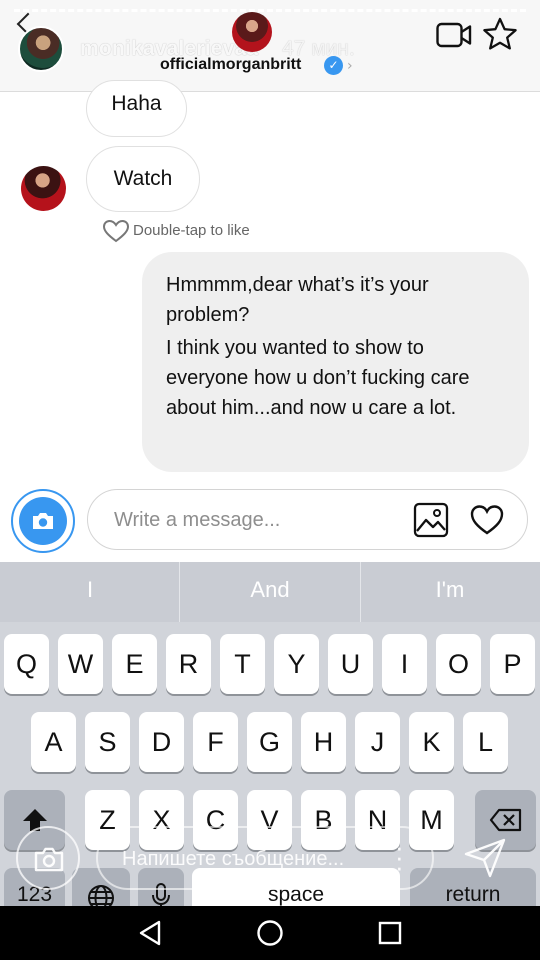 Image resolution: width=540 pixels, height=960 pixels. I want to click on thread-username: officialmorganbritt, so click(230, 65).